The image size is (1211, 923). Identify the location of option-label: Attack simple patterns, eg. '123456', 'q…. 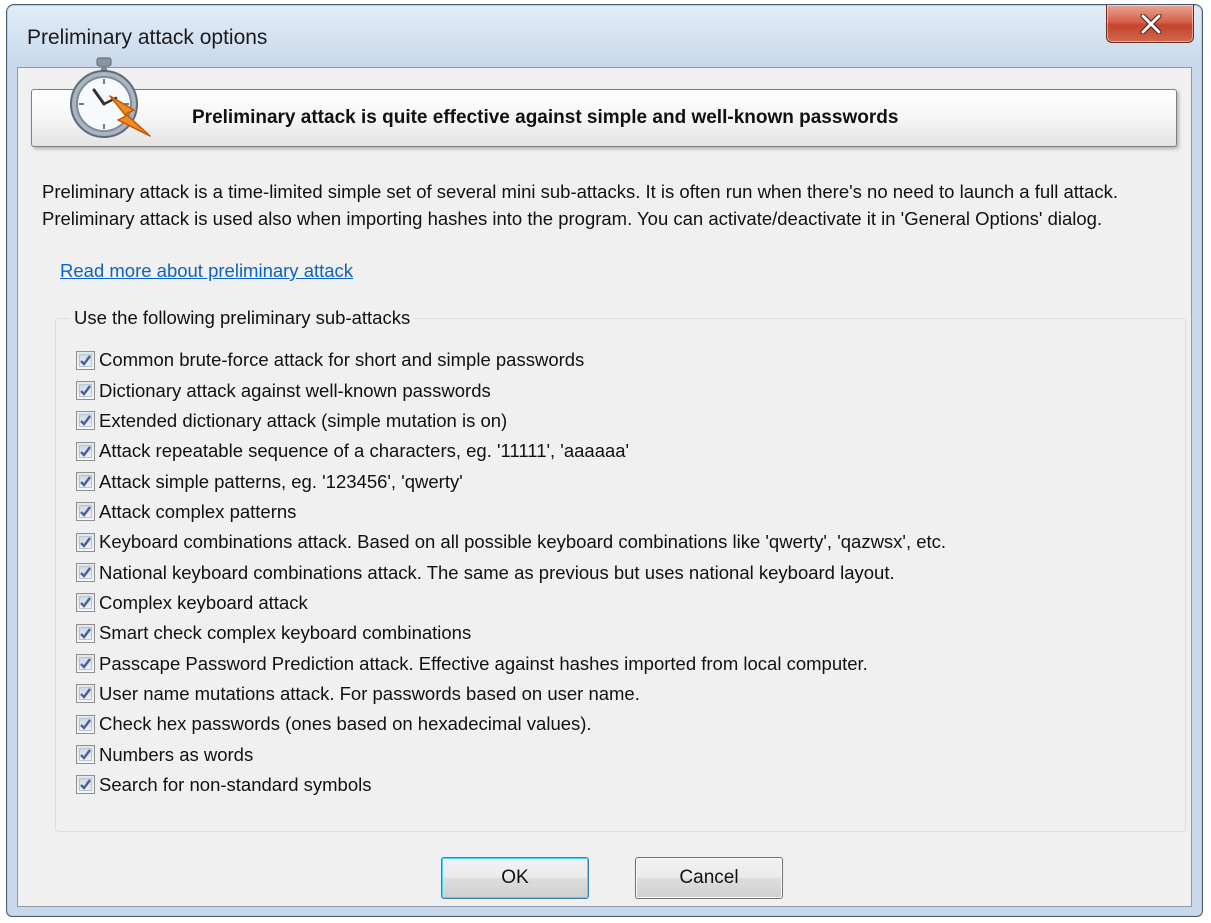
(281, 481).